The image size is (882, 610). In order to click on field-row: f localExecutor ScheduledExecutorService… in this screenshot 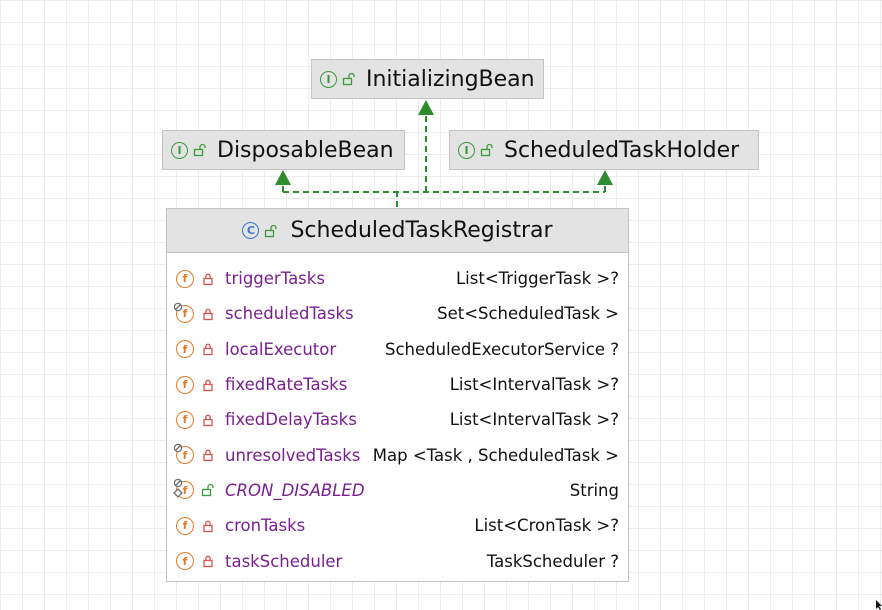, I will do `click(397, 349)`.